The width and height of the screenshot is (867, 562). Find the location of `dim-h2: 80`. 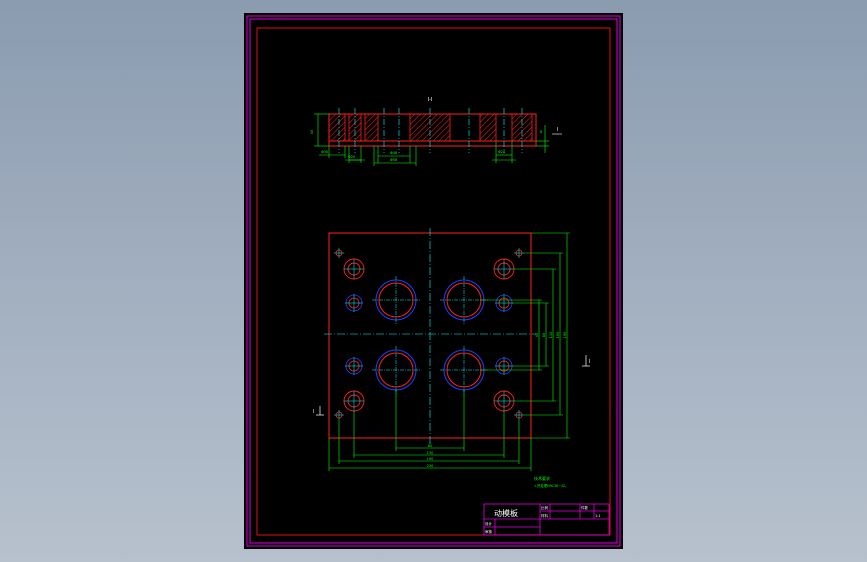

dim-h2: 80 is located at coordinates (544, 335).